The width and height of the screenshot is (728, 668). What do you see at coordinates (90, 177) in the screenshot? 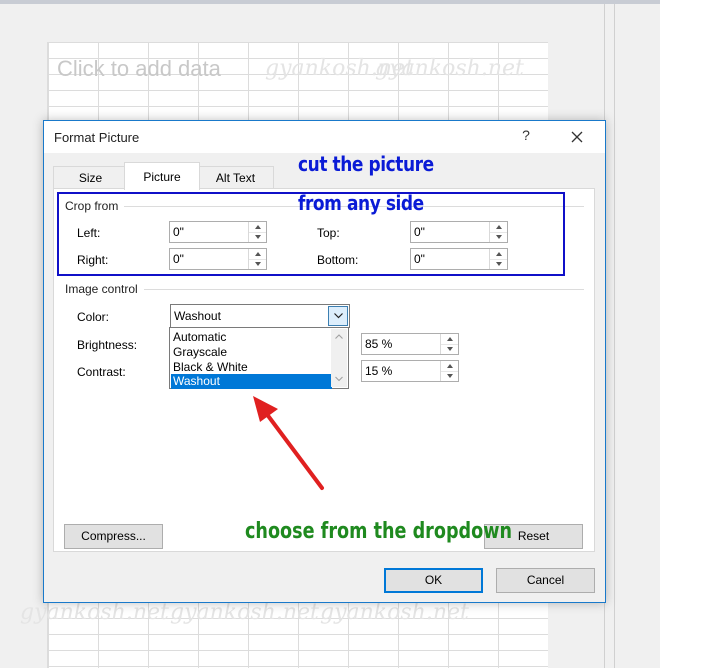
I see `tab-size: Size` at bounding box center [90, 177].